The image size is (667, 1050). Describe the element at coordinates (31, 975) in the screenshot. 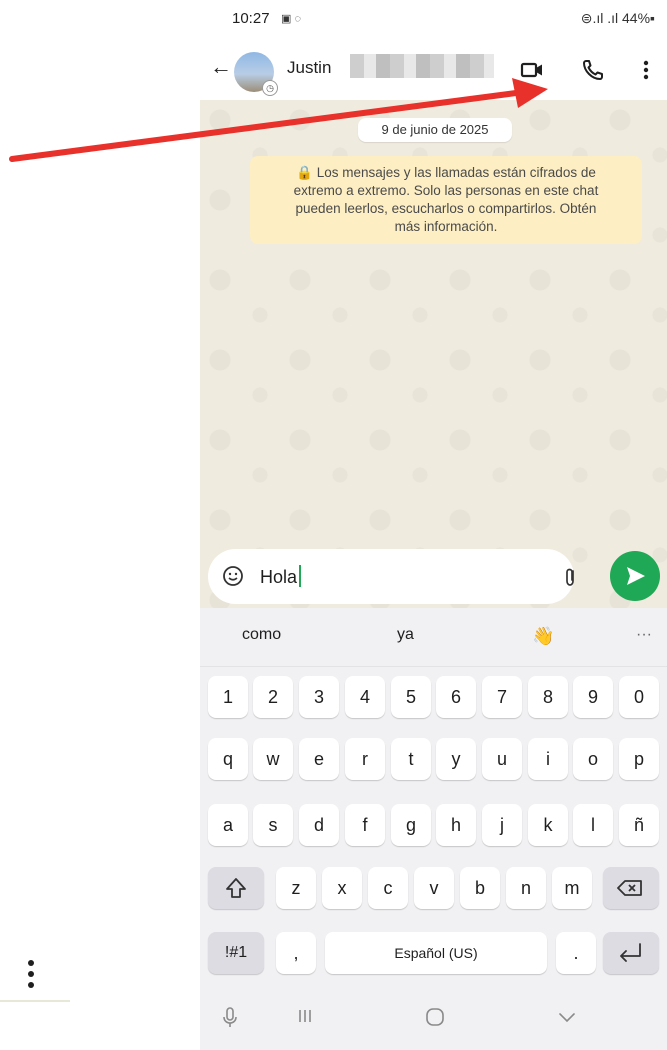

I see `more-vert-icon` at that location.